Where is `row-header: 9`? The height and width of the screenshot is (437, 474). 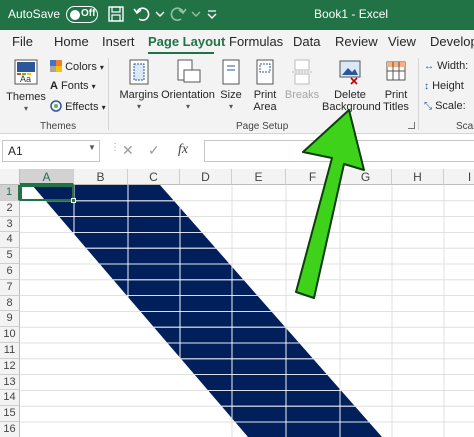 row-header: 9 is located at coordinates (10, 319).